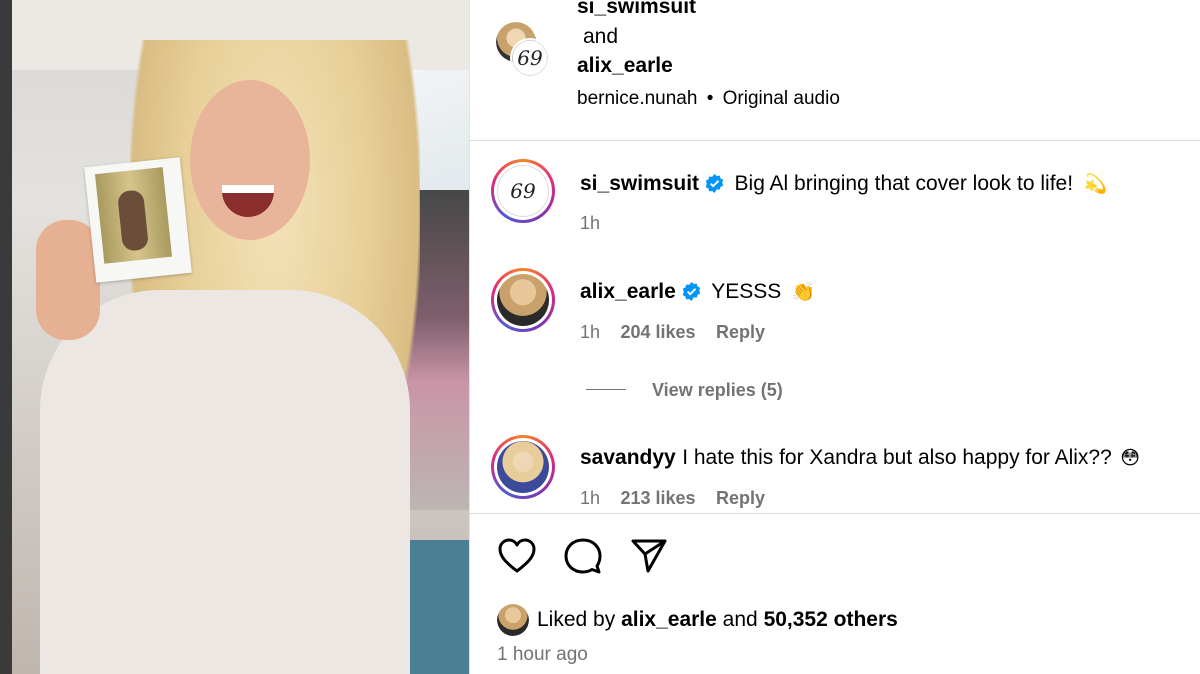  Describe the element at coordinates (834, 140) in the screenshot. I see `header-divider` at that location.